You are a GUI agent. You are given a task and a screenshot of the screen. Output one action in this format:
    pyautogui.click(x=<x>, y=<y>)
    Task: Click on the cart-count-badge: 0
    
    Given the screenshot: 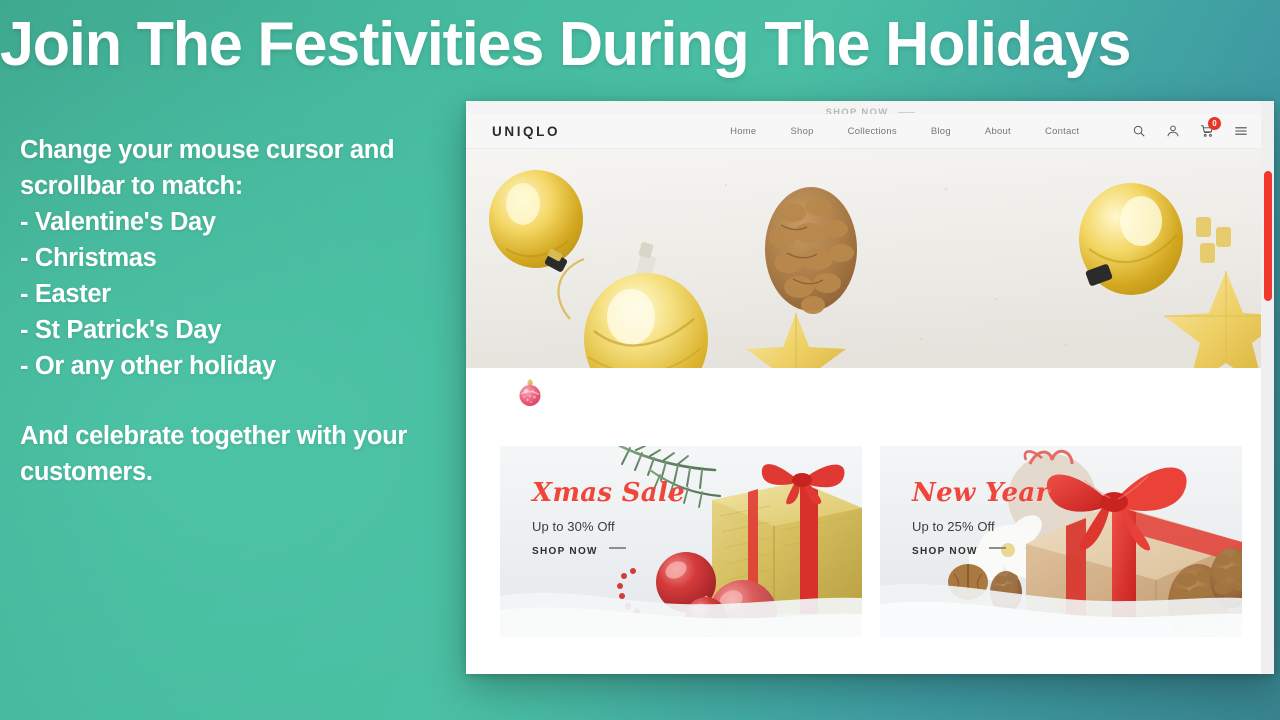 What is the action you would take?
    pyautogui.click(x=1214, y=123)
    